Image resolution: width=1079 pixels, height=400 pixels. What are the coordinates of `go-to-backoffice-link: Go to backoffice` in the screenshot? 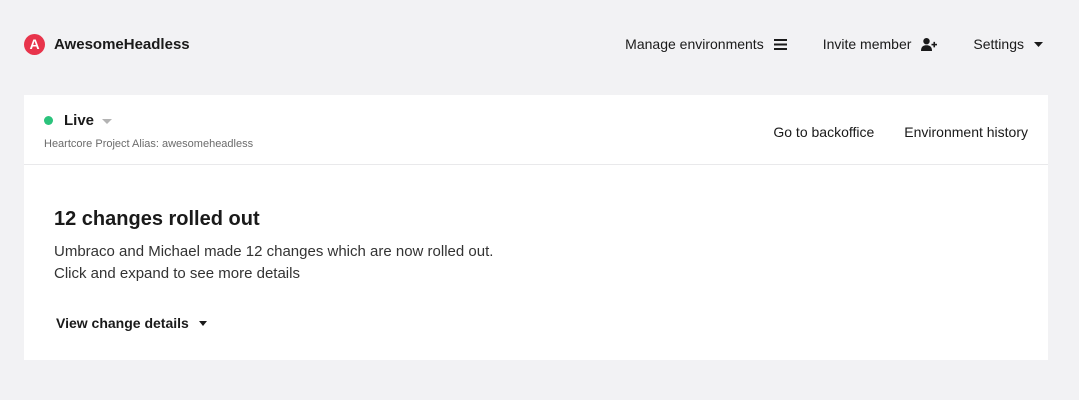 It's located at (823, 132).